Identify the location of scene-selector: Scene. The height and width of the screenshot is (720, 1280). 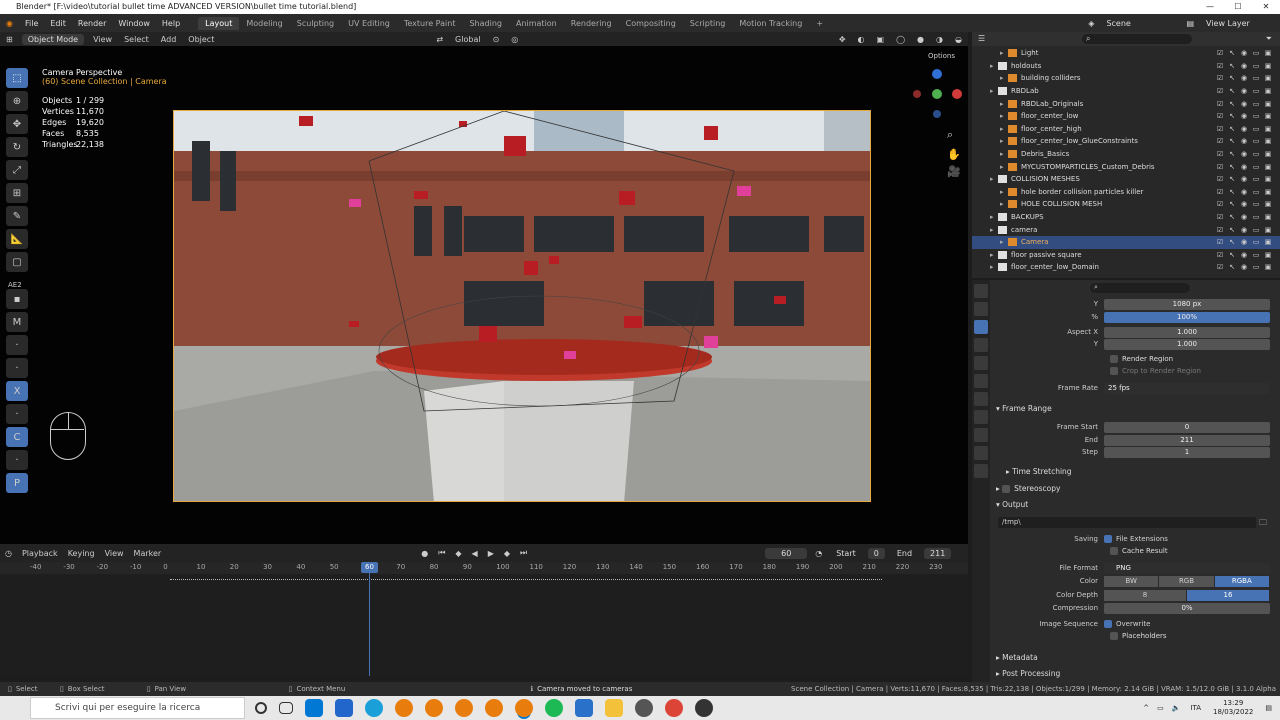
(1140, 23).